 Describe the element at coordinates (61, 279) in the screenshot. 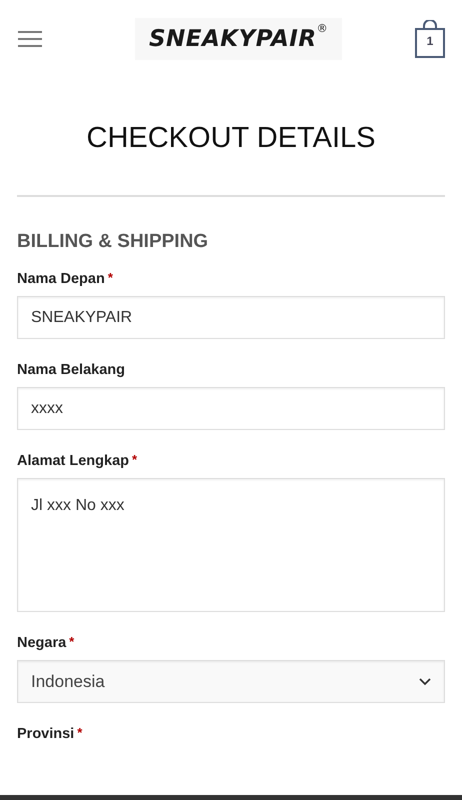

I see `field-label: Nama Depan` at that location.